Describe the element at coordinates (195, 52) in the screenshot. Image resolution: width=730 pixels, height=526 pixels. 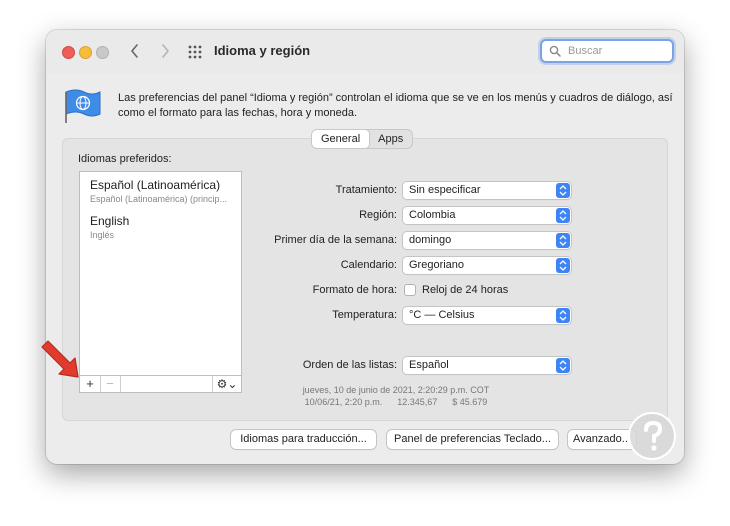
I see `show-all-grid-icon` at that location.